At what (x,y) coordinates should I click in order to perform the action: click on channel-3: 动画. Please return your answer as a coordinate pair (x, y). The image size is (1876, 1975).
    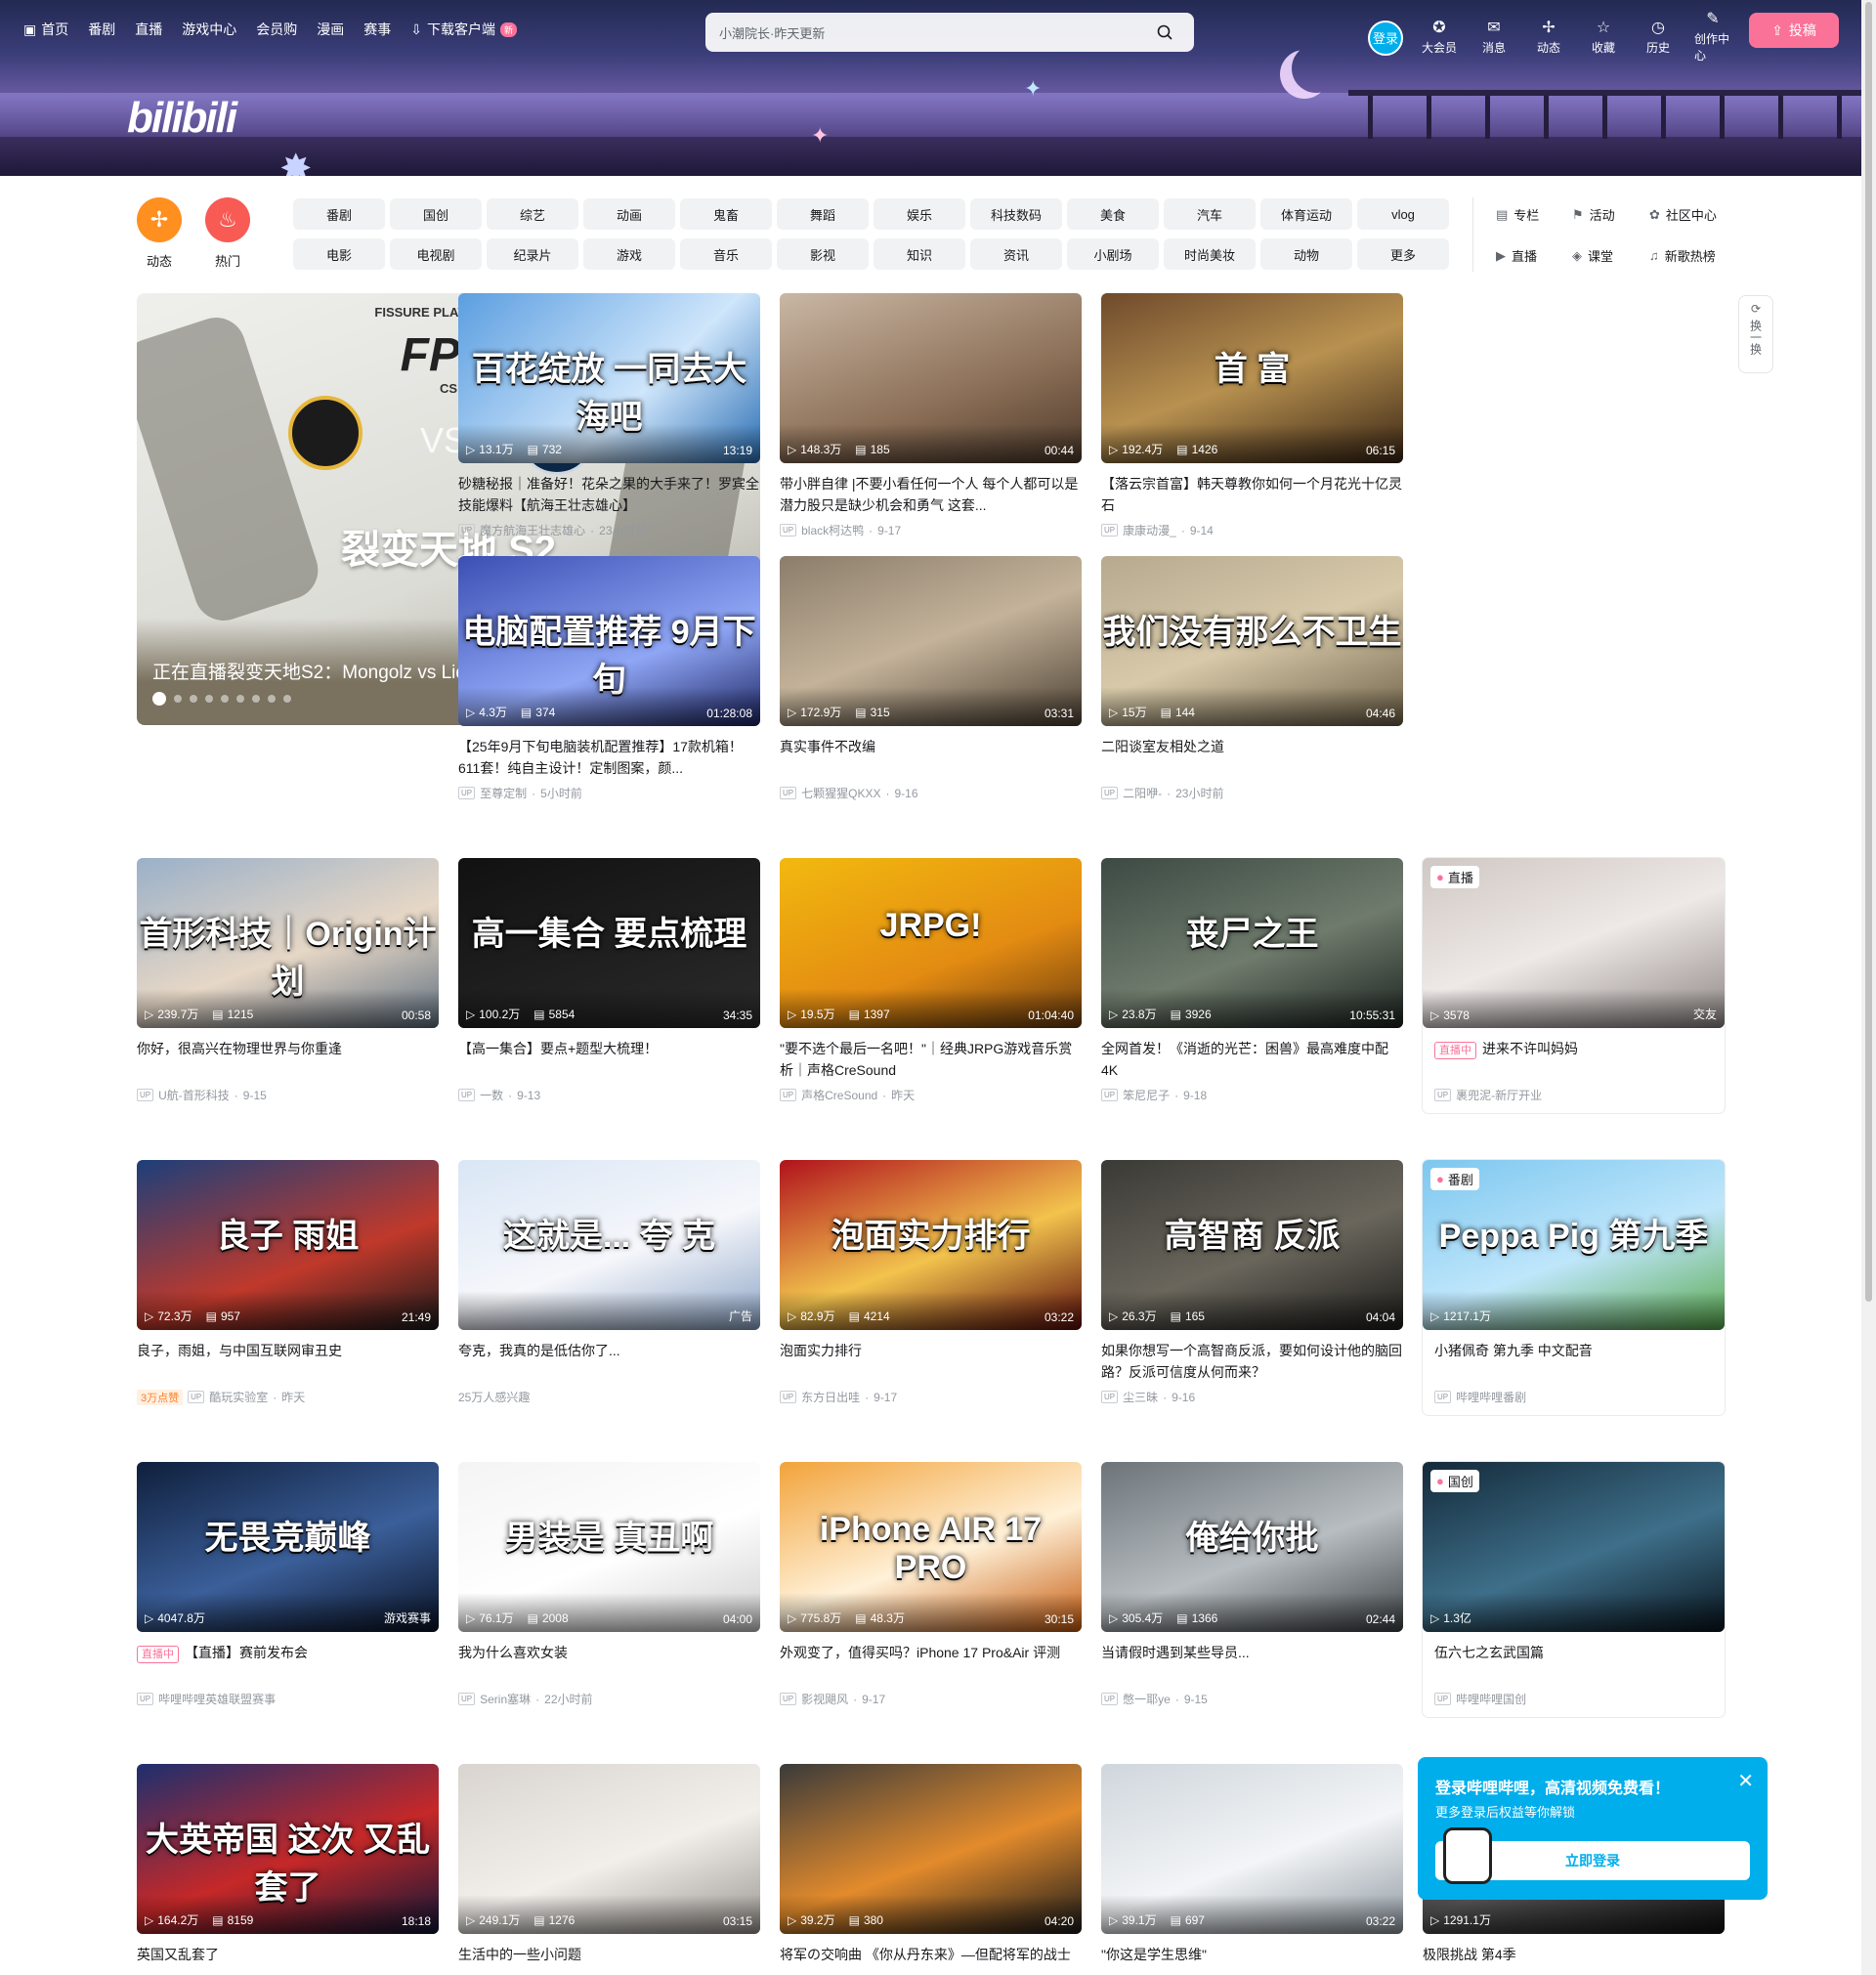
    Looking at the image, I should click on (629, 214).